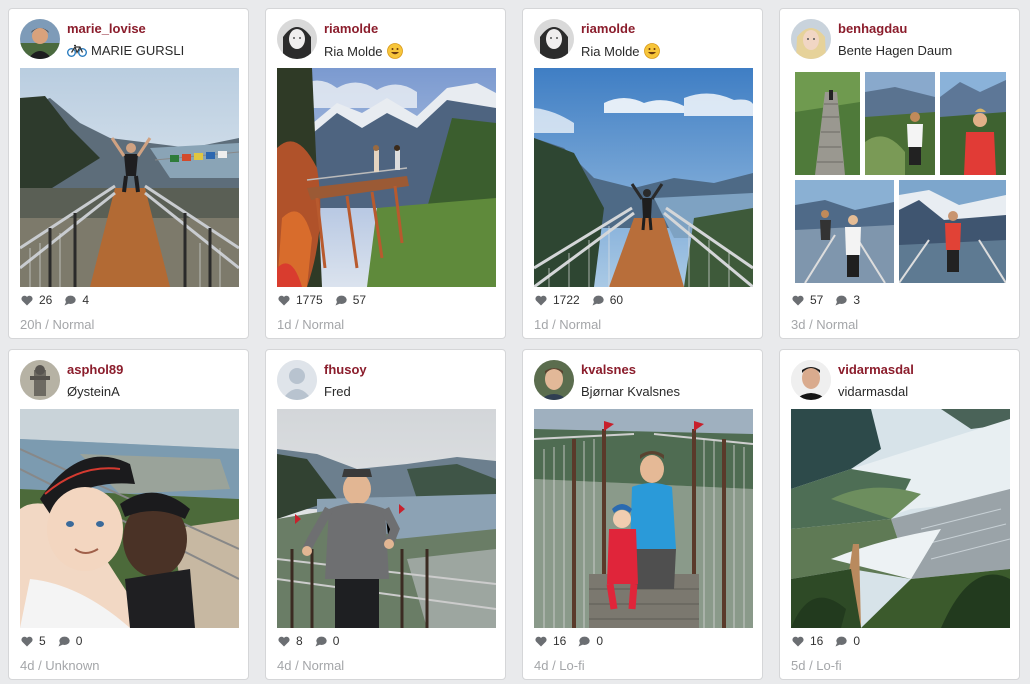 The image size is (1030, 684). I want to click on post-meta: 4d / Normal, so click(311, 665).